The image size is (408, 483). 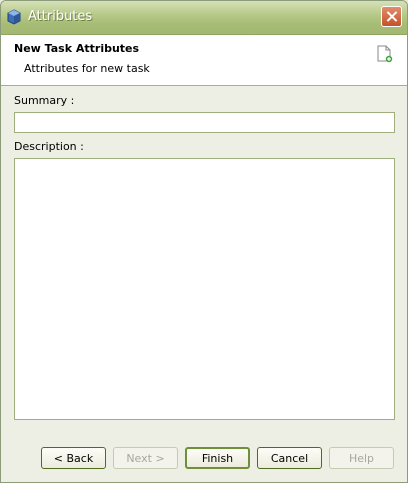 What do you see at coordinates (14, 17) in the screenshot?
I see `app-icon` at bounding box center [14, 17].